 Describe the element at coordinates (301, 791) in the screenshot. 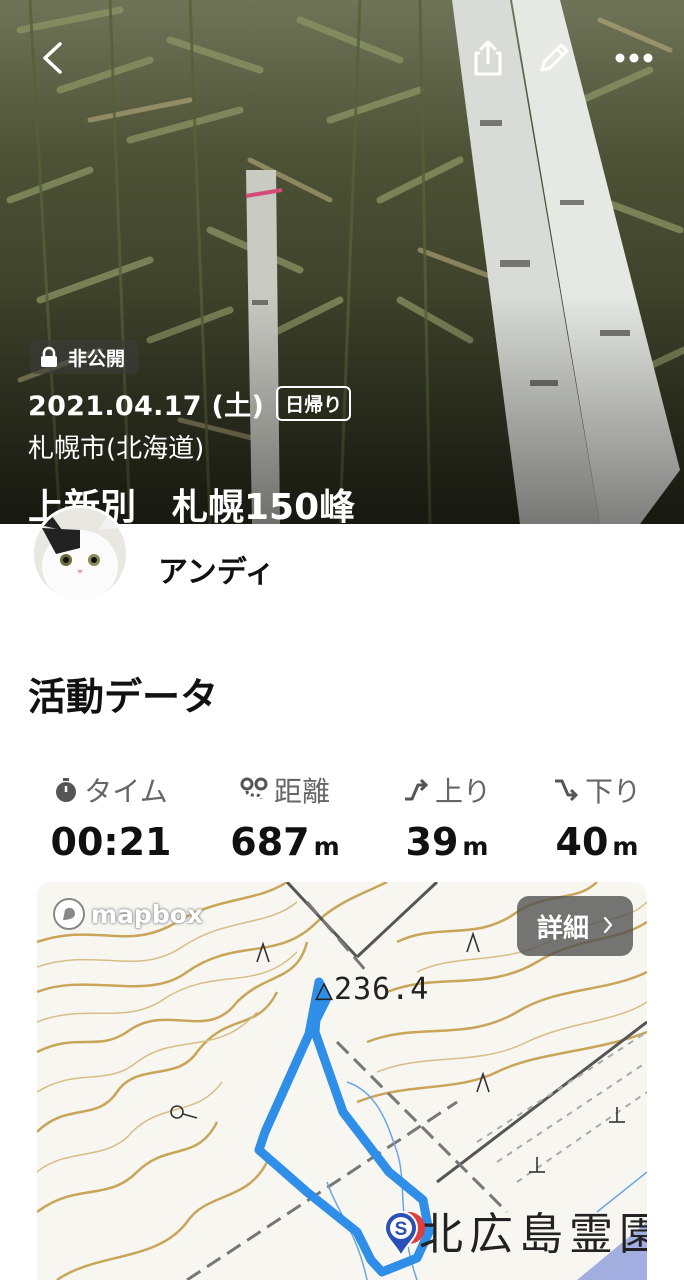

I see `stat-distance-label: 距離` at that location.